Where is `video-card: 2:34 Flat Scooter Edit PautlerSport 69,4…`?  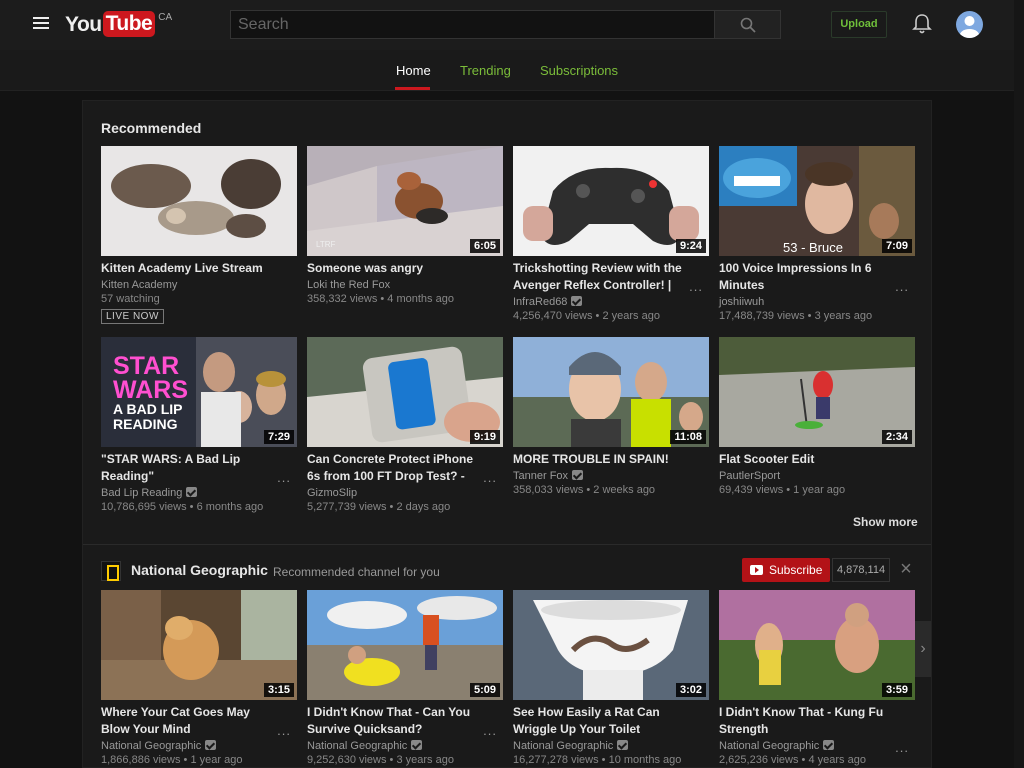 video-card: 2:34 Flat Scooter Edit PautlerSport 69,4… is located at coordinates (817, 427).